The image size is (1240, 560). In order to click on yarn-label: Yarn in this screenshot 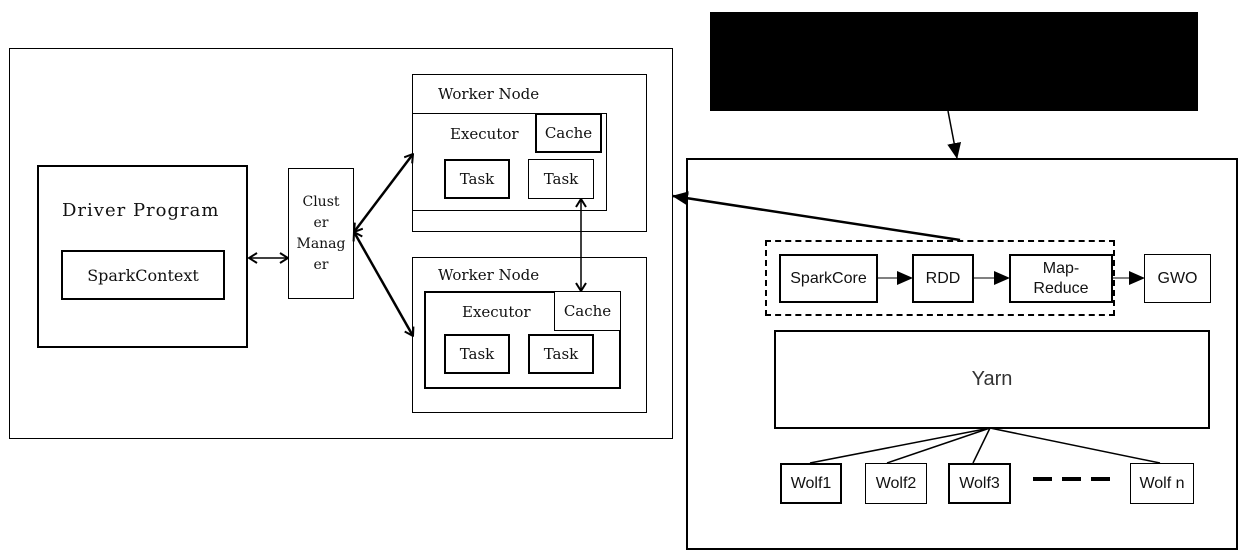, I will do `click(992, 379)`.